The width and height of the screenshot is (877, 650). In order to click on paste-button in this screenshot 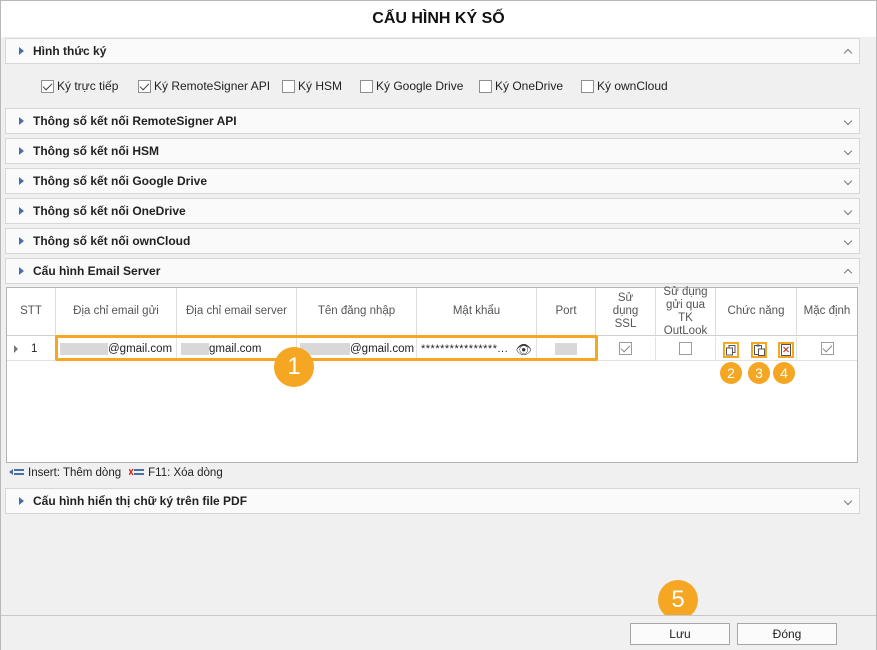, I will do `click(759, 350)`.